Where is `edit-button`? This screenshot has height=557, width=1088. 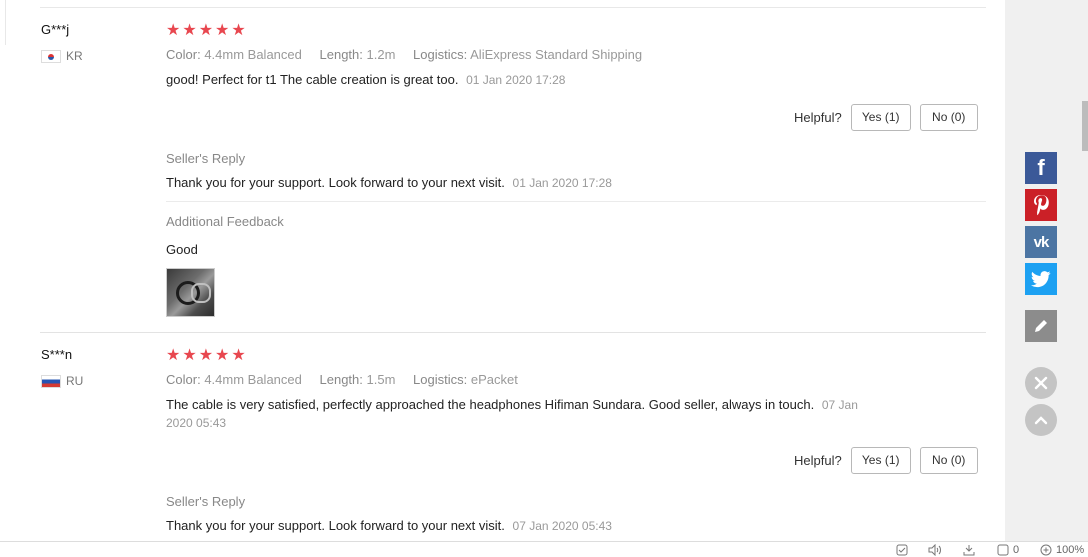 edit-button is located at coordinates (1041, 326).